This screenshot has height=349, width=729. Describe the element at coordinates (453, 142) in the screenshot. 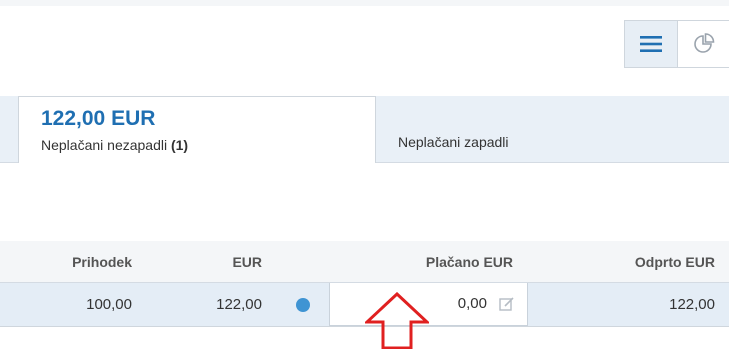

I see `tab-unpaid-overdue: Neplačani zapadli` at that location.